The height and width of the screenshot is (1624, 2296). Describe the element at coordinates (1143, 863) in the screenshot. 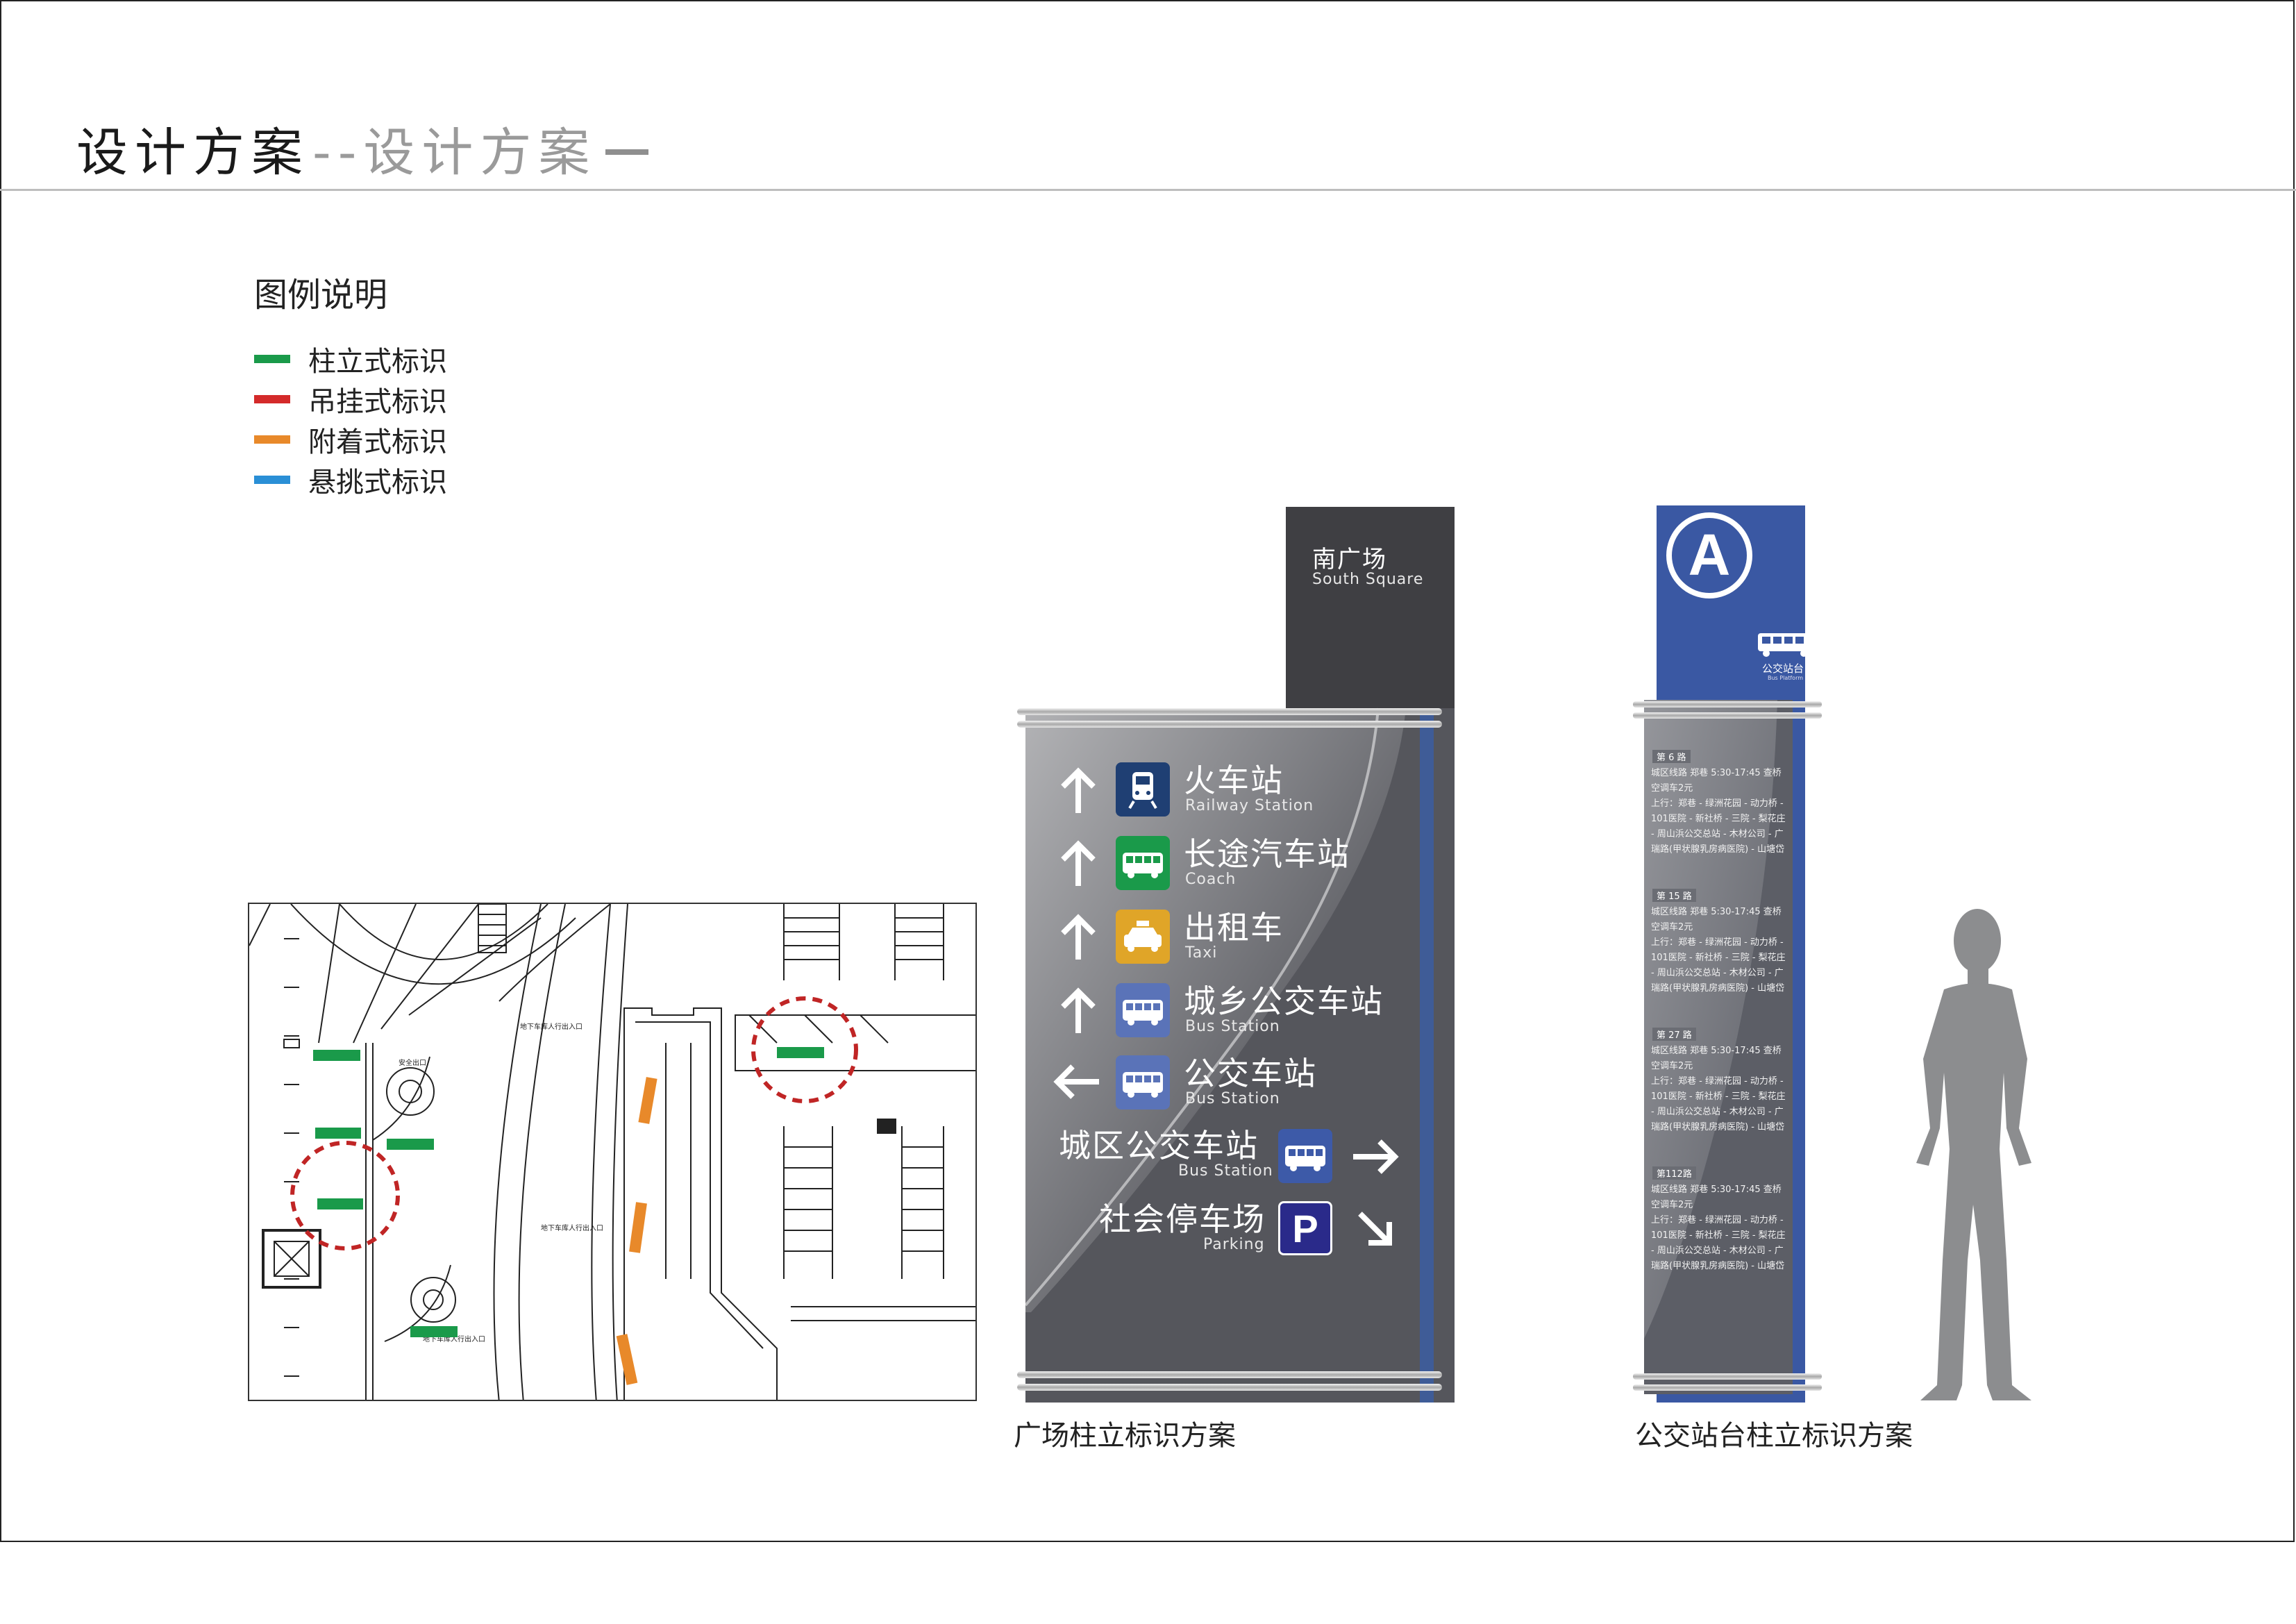

I see `coach-icon` at that location.